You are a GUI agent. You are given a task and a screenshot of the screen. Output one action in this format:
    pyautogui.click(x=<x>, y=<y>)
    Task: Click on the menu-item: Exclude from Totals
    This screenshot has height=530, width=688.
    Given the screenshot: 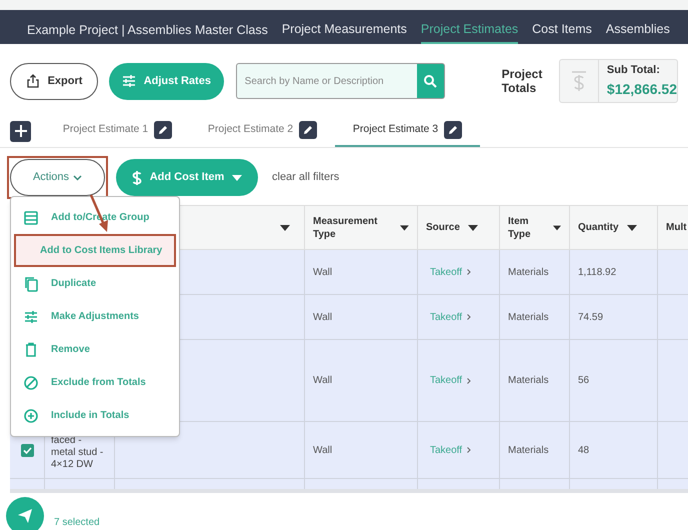 What is the action you would take?
    pyautogui.click(x=95, y=382)
    